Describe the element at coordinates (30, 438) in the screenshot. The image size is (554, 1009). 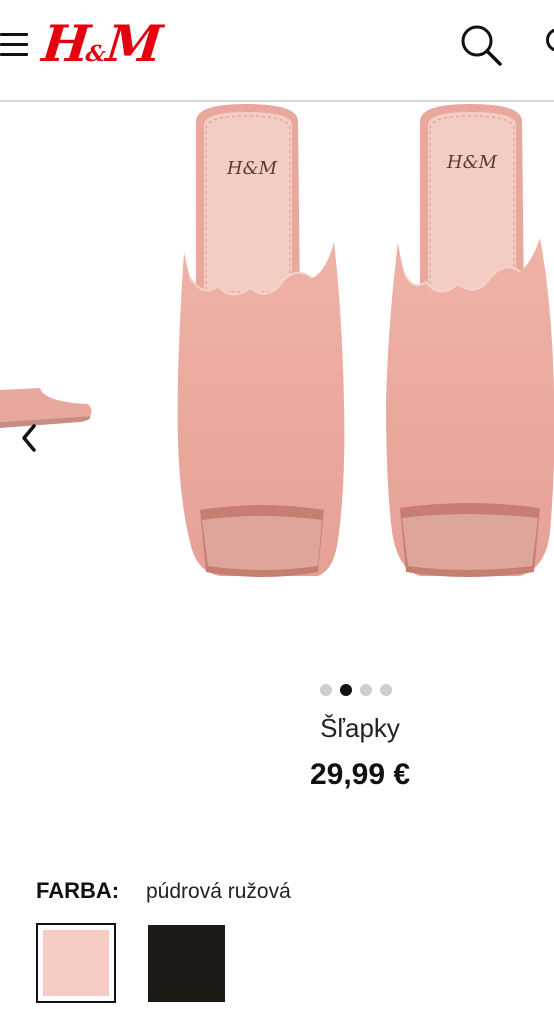
I see `chevron-left-icon` at that location.